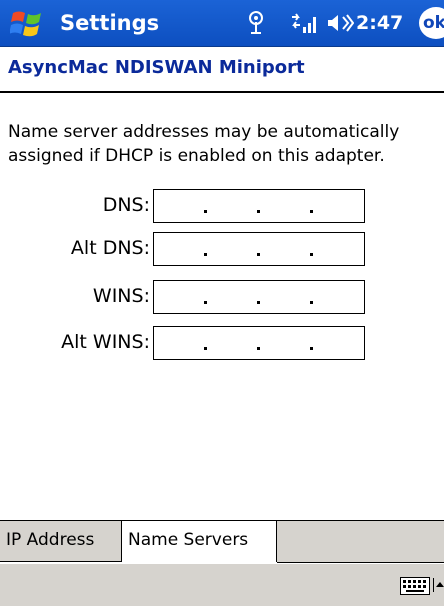 The width and height of the screenshot is (444, 606). Describe the element at coordinates (121, 296) in the screenshot. I see `wins-label: WINS:` at that location.